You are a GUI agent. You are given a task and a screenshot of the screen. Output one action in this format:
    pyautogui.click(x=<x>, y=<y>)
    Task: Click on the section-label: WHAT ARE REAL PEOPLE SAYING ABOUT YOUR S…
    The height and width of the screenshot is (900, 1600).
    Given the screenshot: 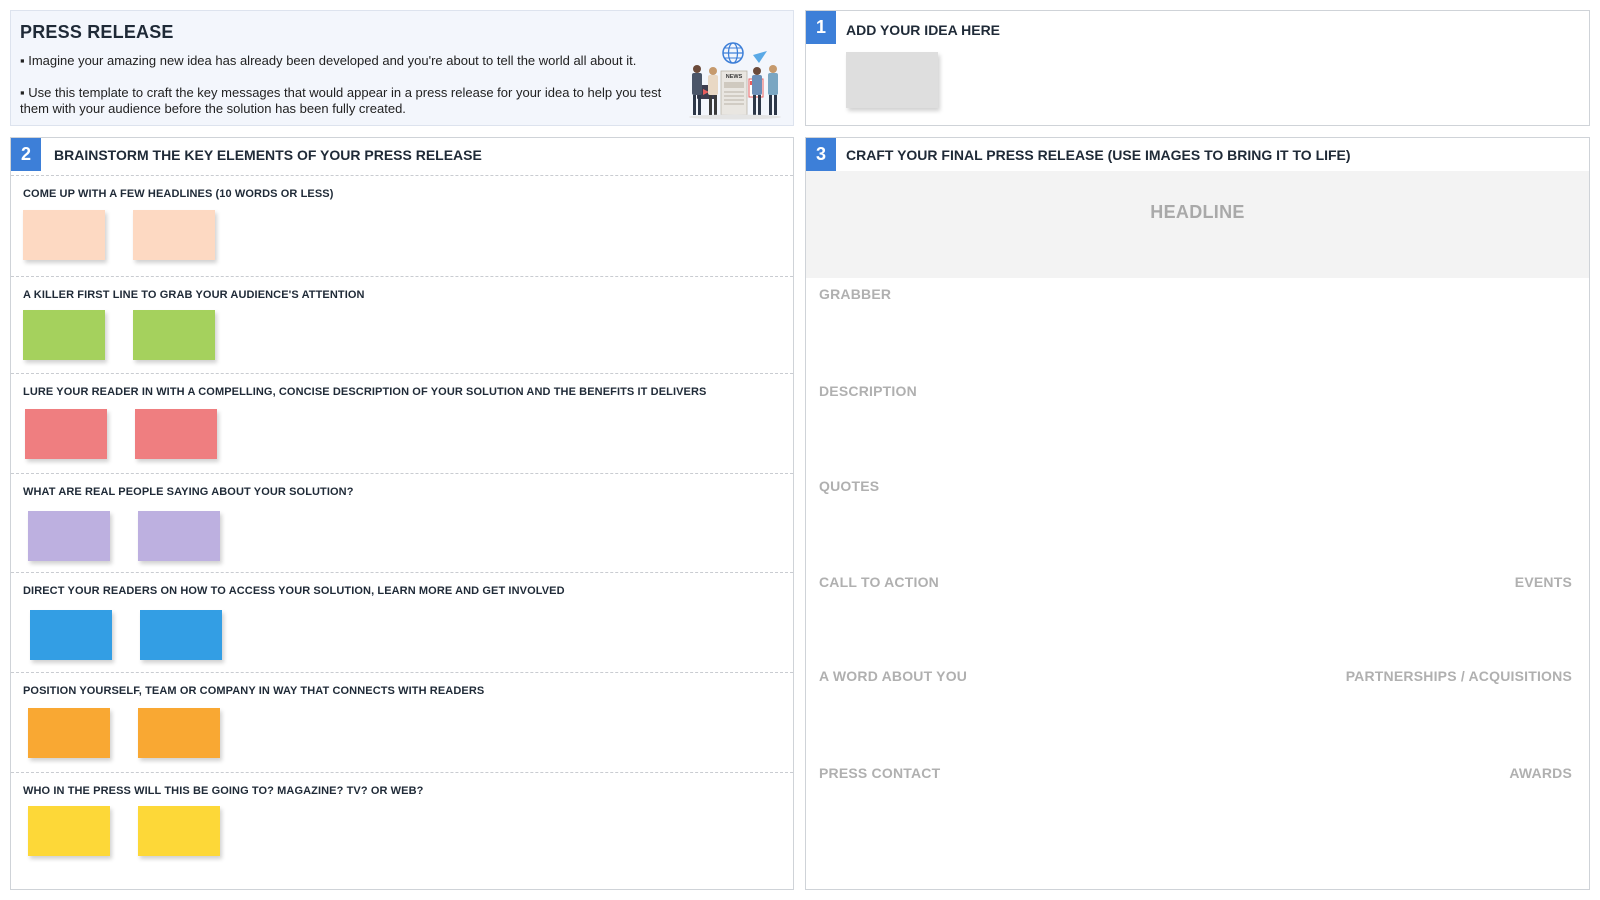 What is the action you would take?
    pyautogui.click(x=188, y=492)
    